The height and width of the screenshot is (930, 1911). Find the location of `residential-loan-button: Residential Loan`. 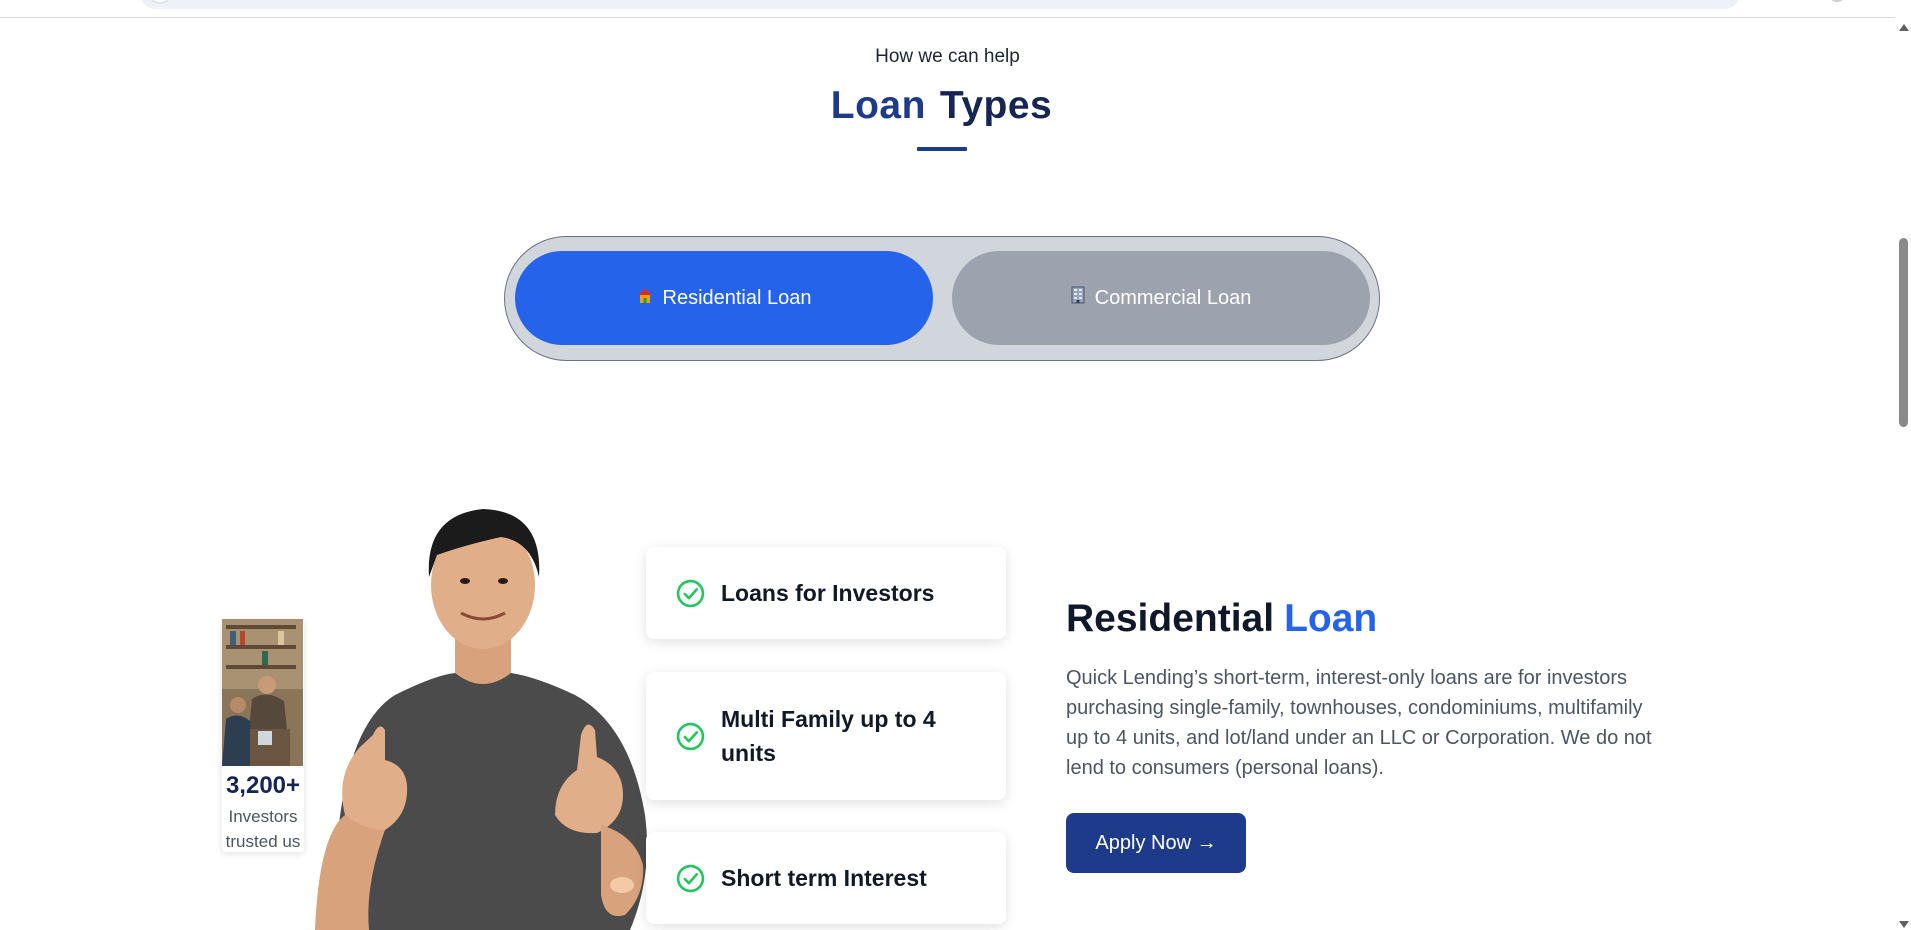

residential-loan-button: Residential Loan is located at coordinates (724, 298).